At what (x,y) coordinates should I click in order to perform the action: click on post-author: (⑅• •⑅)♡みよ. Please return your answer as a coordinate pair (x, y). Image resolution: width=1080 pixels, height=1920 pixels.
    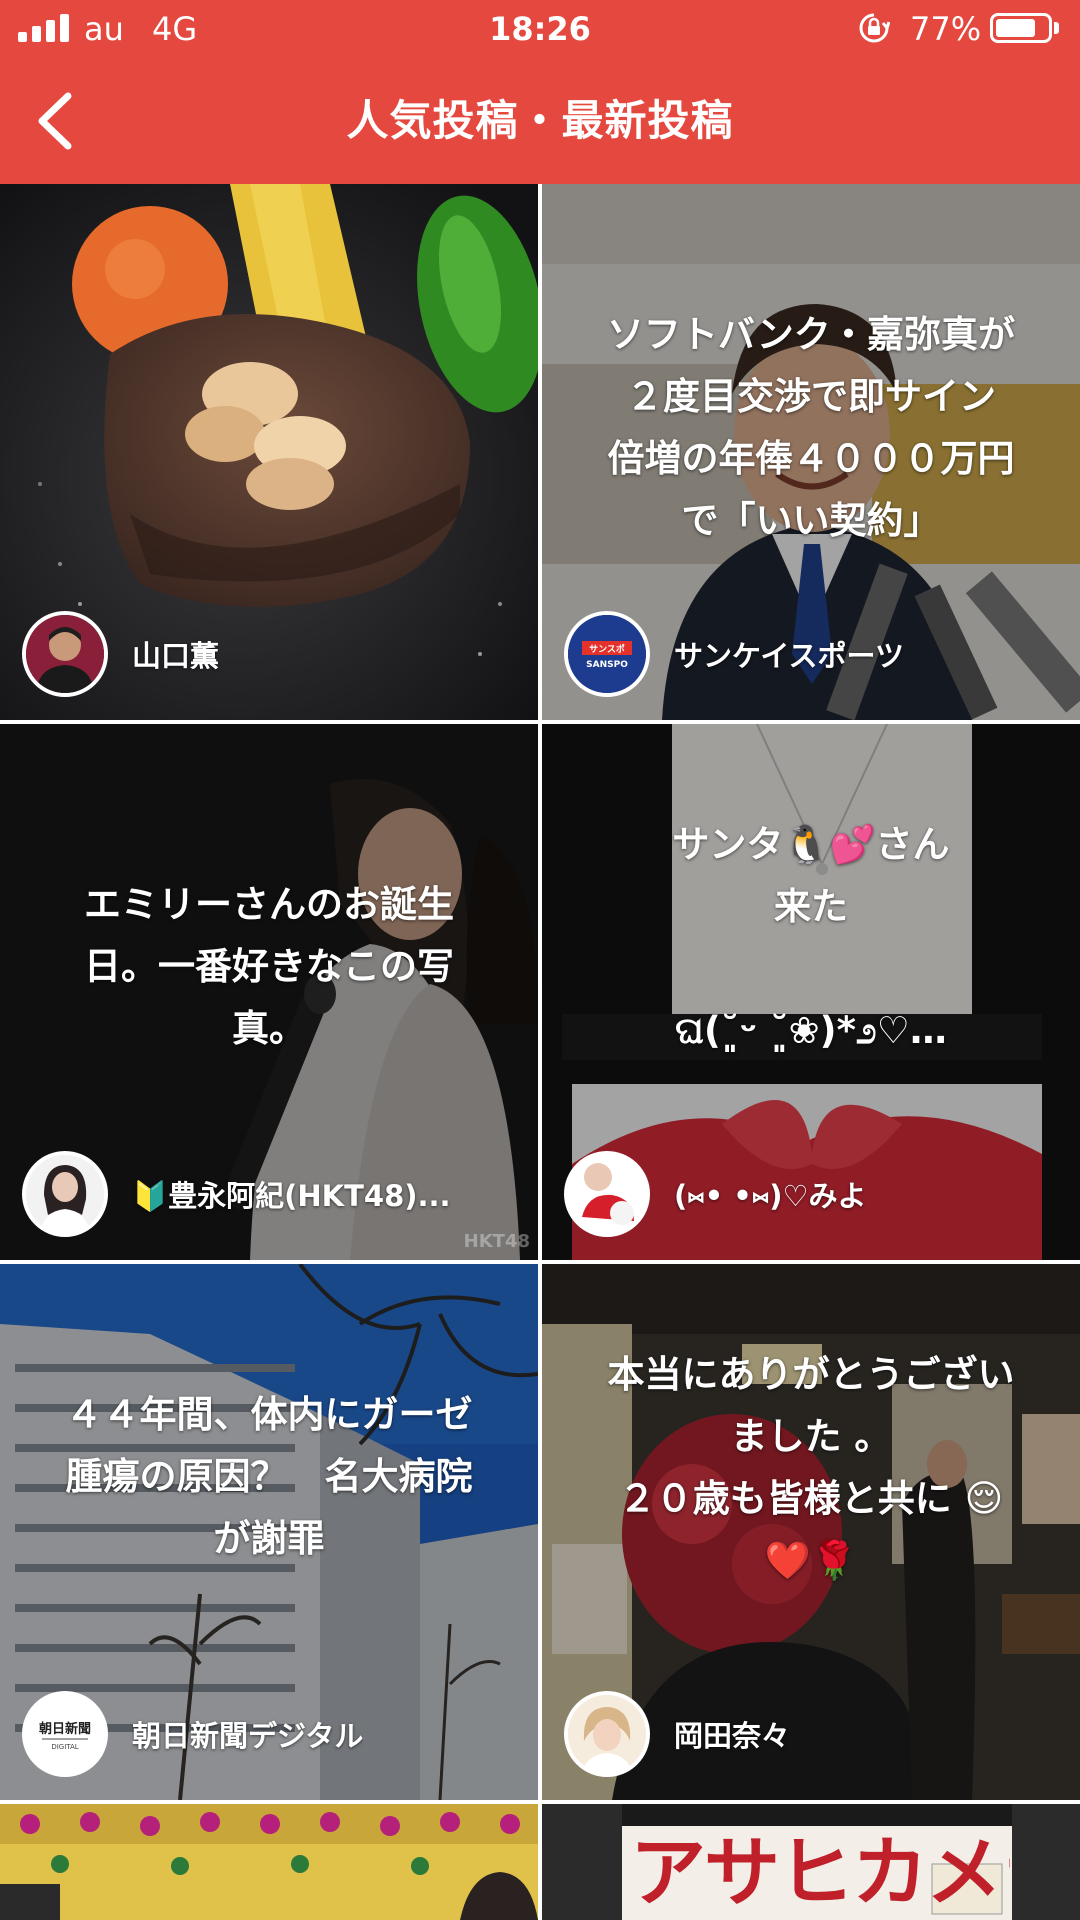
    Looking at the image, I should click on (715, 1194).